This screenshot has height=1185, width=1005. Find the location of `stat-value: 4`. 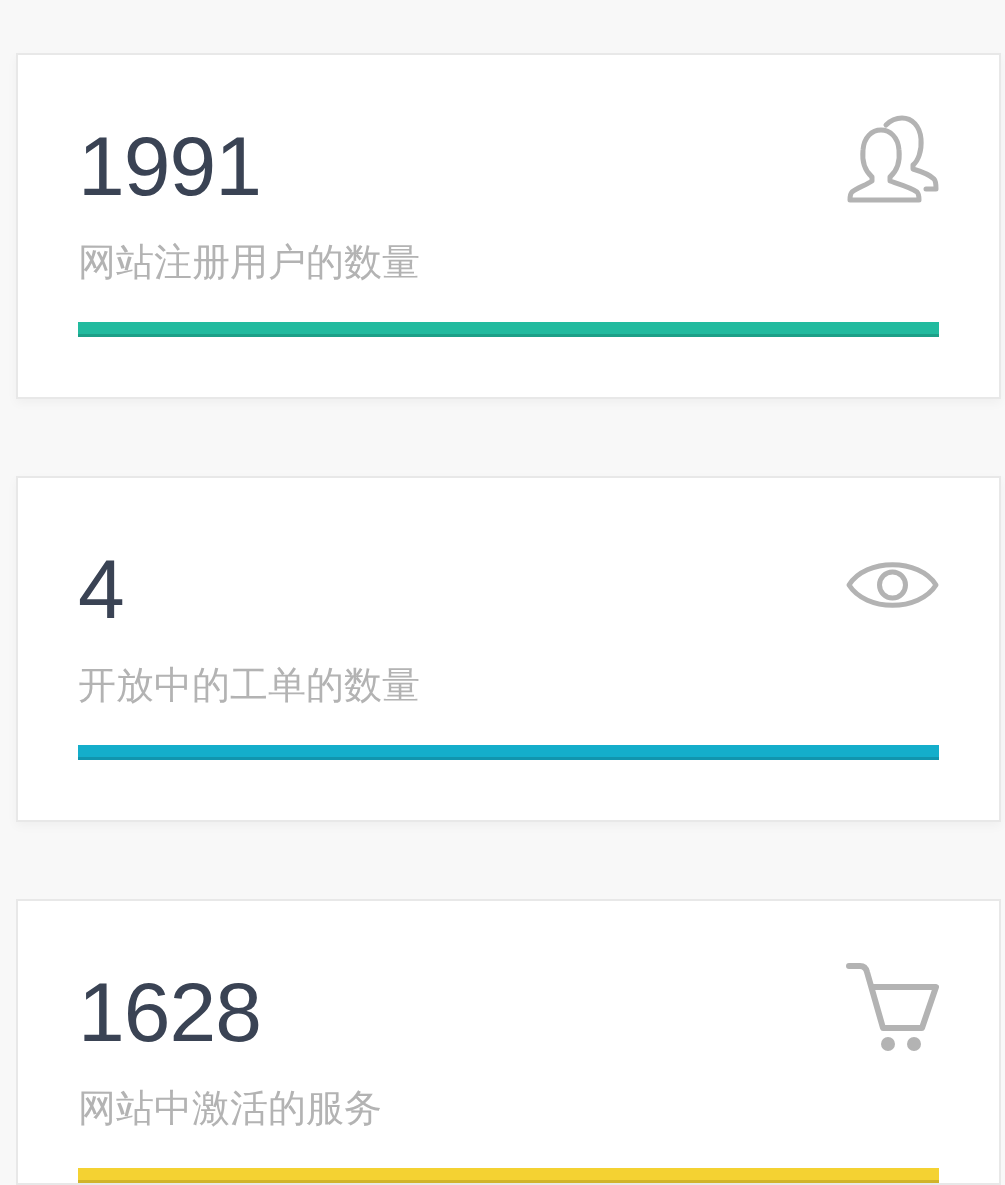

stat-value: 4 is located at coordinates (101, 589).